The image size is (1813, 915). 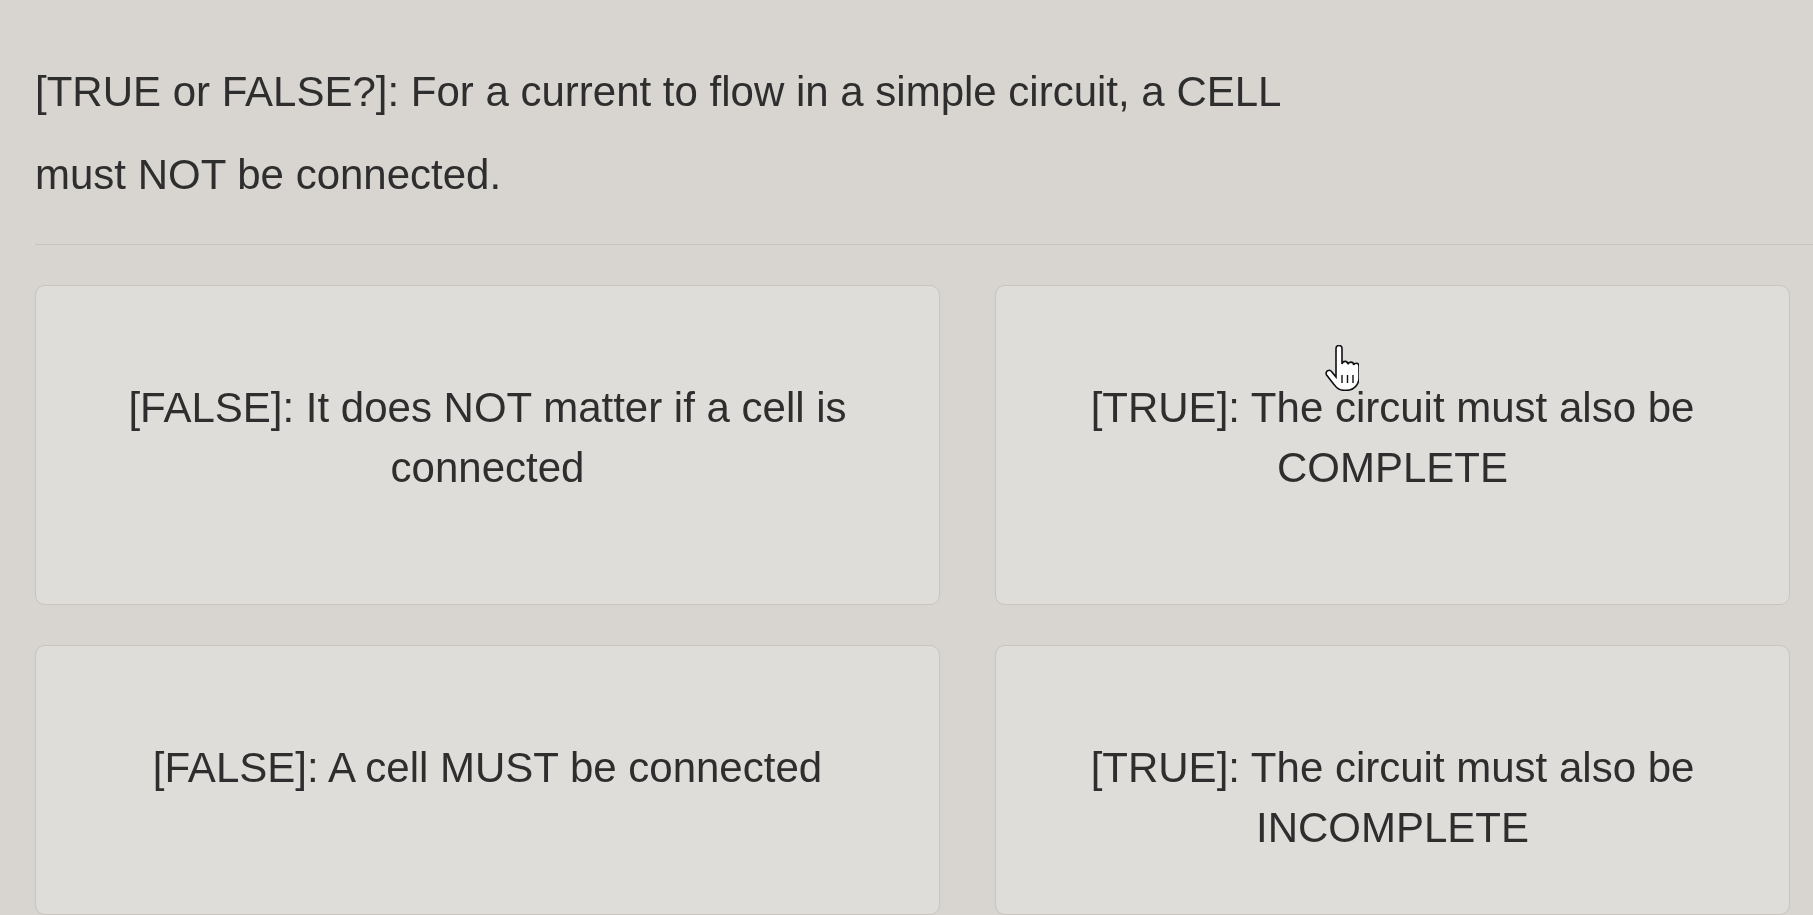 I want to click on answer-option: [FALSE]: A cell MUST be connected, so click(x=487, y=780).